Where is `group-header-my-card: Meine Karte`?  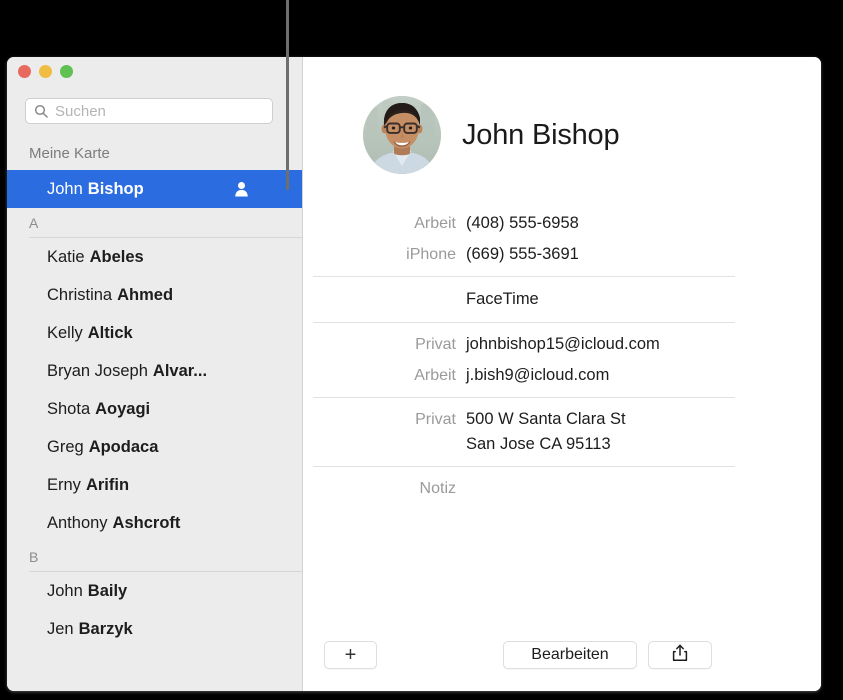 group-header-my-card: Meine Karte is located at coordinates (69, 153).